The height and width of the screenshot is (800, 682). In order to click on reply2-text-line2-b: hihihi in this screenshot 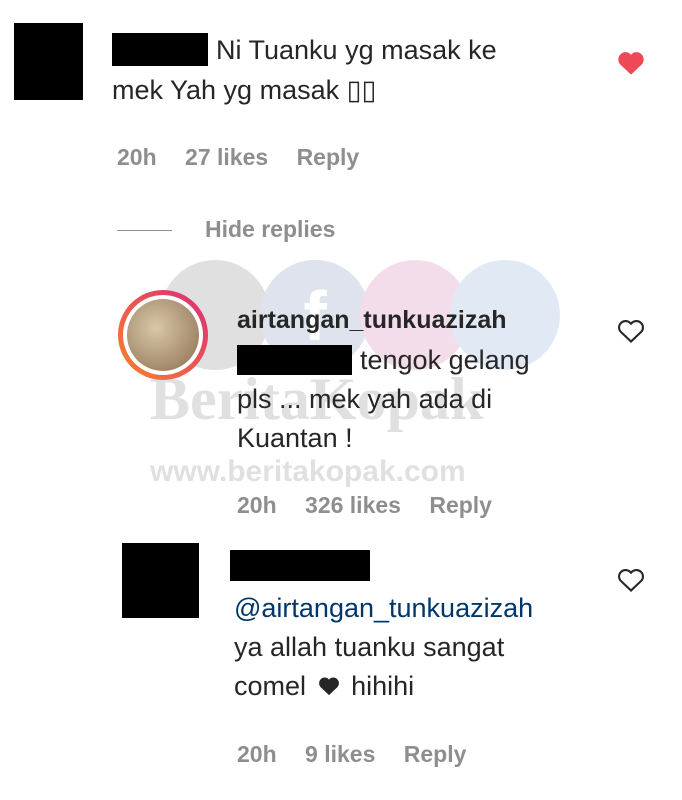, I will do `click(383, 686)`.